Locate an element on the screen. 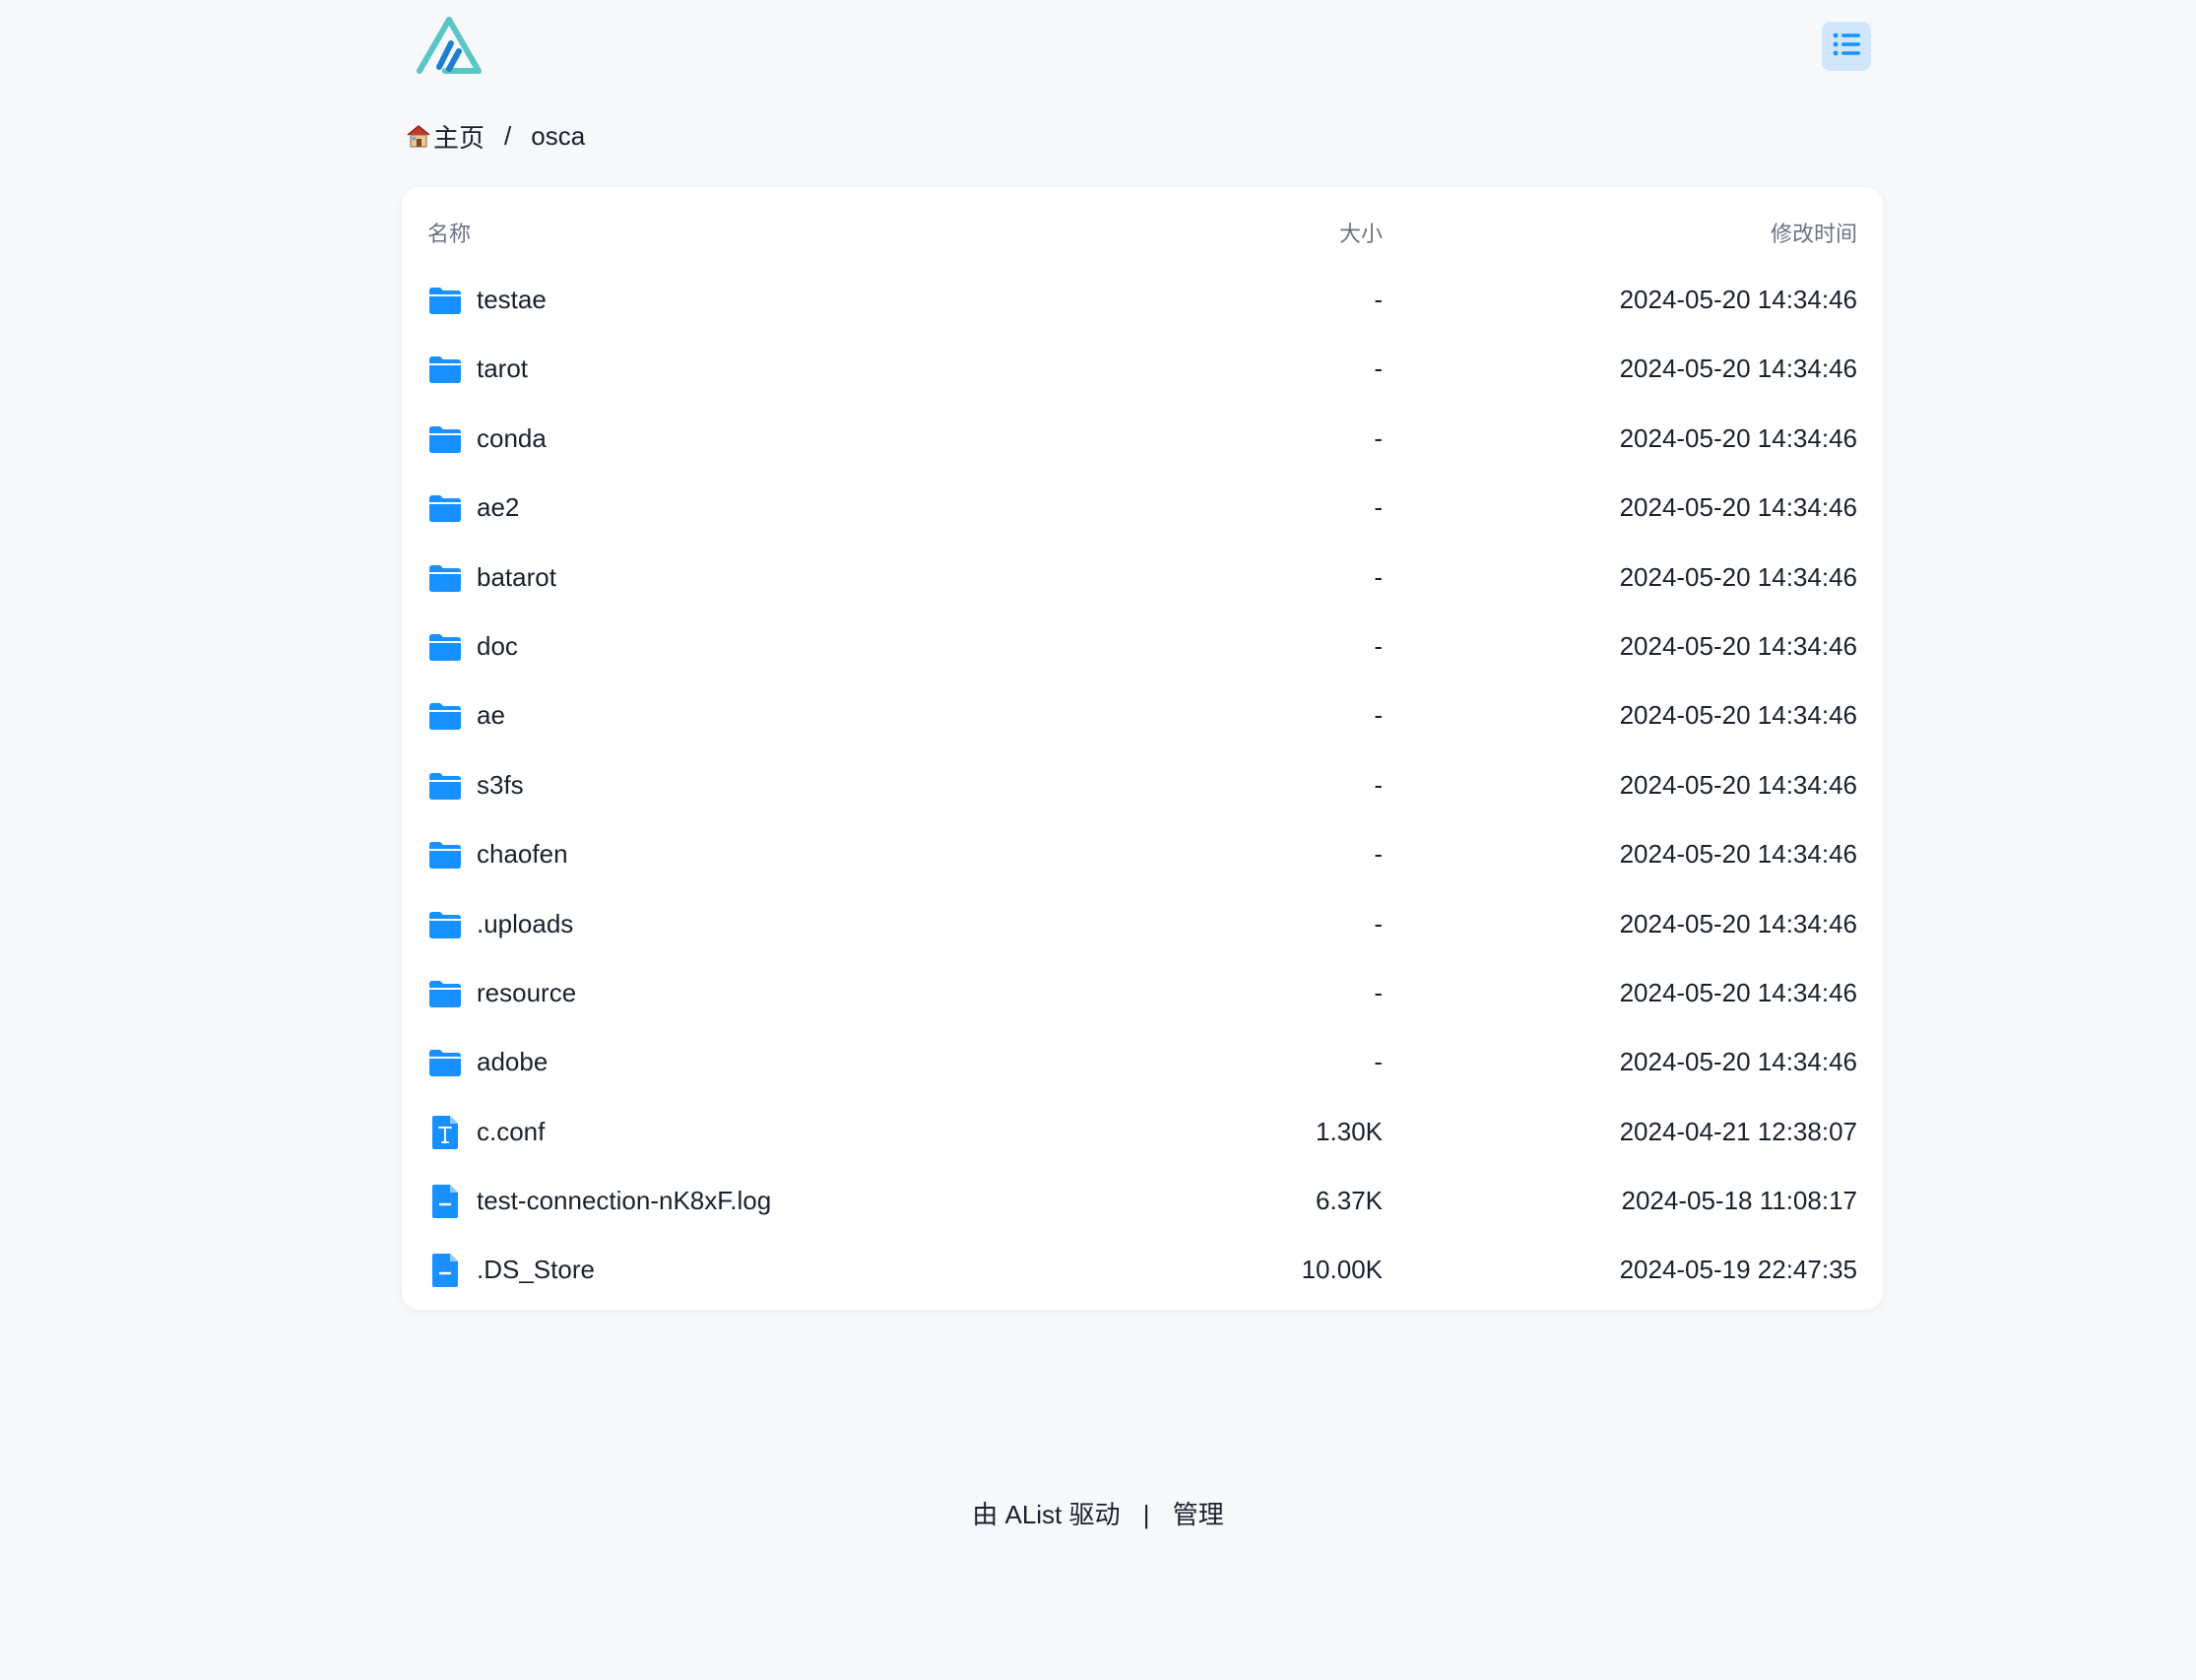 The height and width of the screenshot is (1680, 2196). column-header-modified: 修改时间 is located at coordinates (1814, 232).